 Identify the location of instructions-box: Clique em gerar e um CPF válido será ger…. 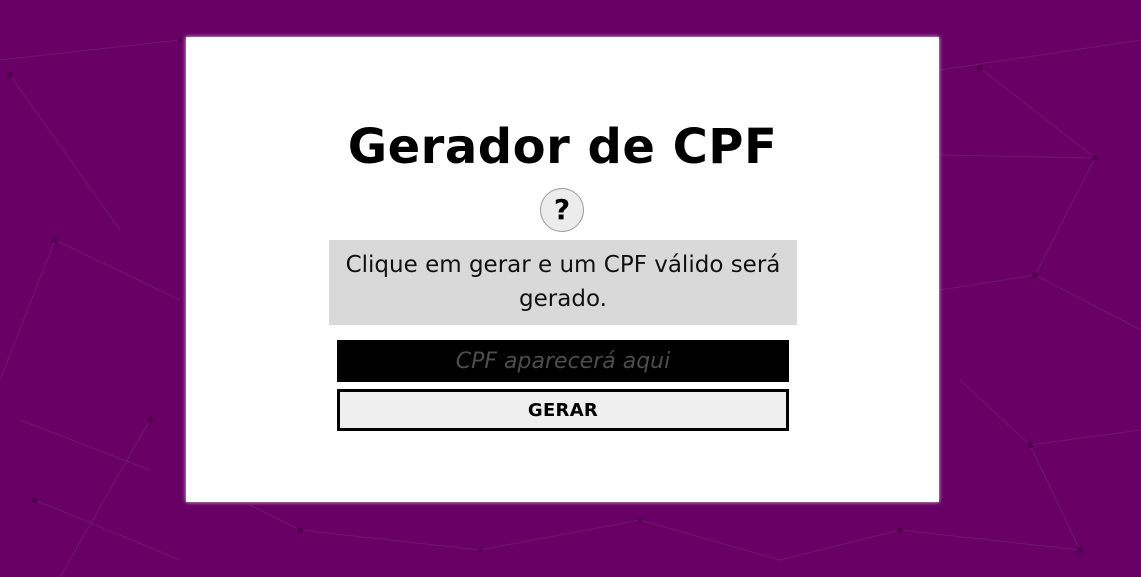
(563, 282).